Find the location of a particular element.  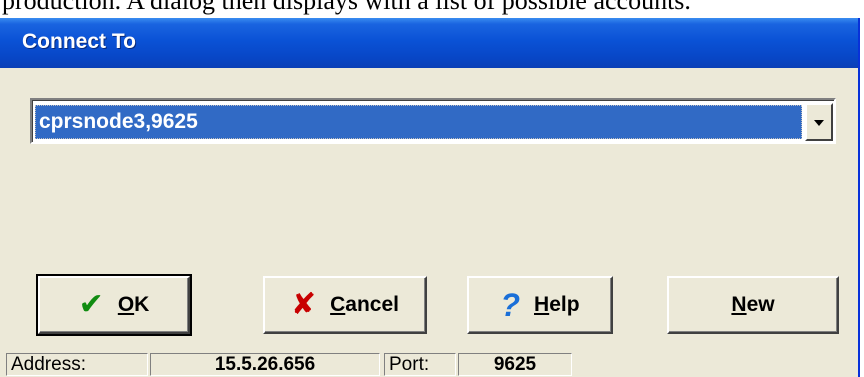

cancel-button: ✘ Cancel is located at coordinates (345, 305).